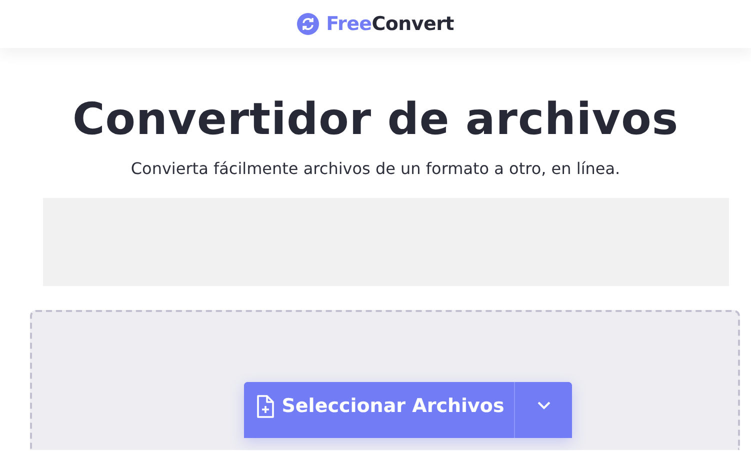 The image size is (751, 451). What do you see at coordinates (265, 407) in the screenshot?
I see `file-add-icon` at bounding box center [265, 407].